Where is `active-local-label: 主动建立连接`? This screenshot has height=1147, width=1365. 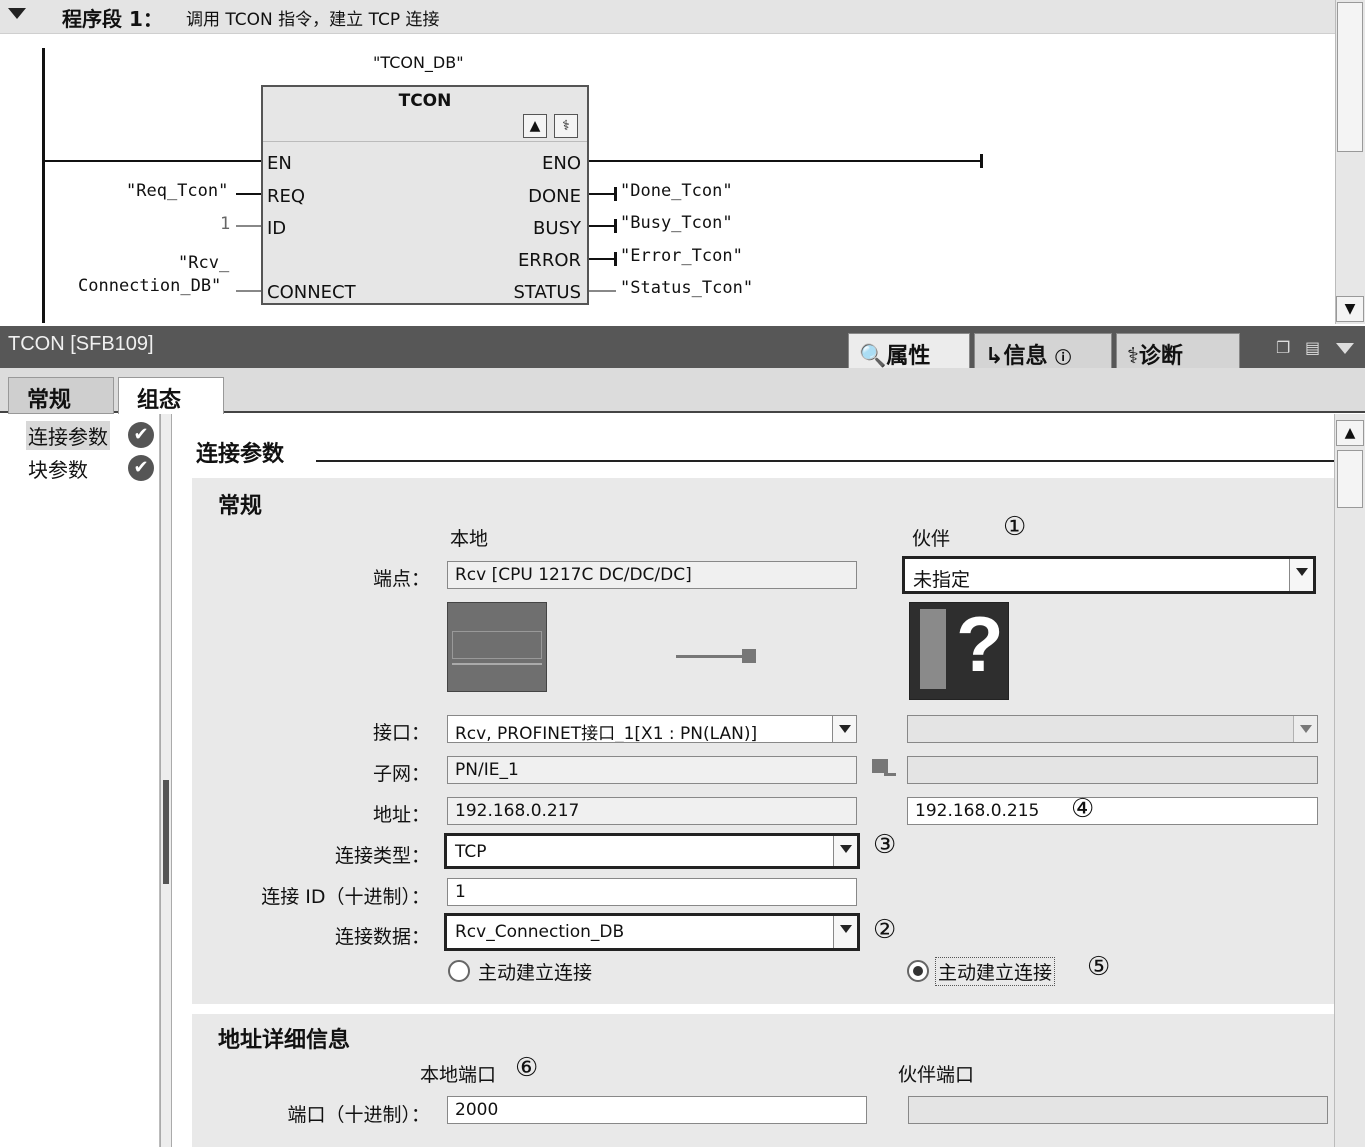 active-local-label: 主动建立连接 is located at coordinates (535, 971).